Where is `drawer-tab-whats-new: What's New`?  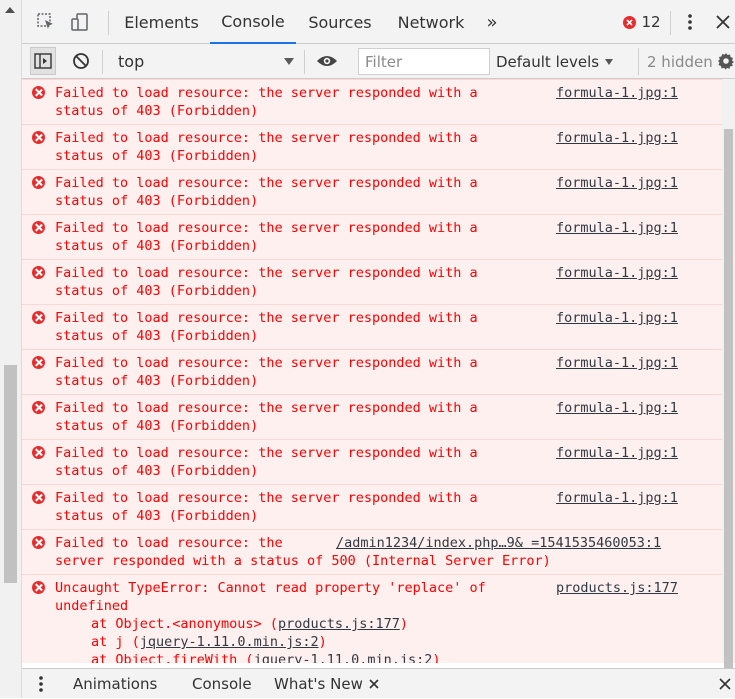 drawer-tab-whats-new: What's New is located at coordinates (326, 684).